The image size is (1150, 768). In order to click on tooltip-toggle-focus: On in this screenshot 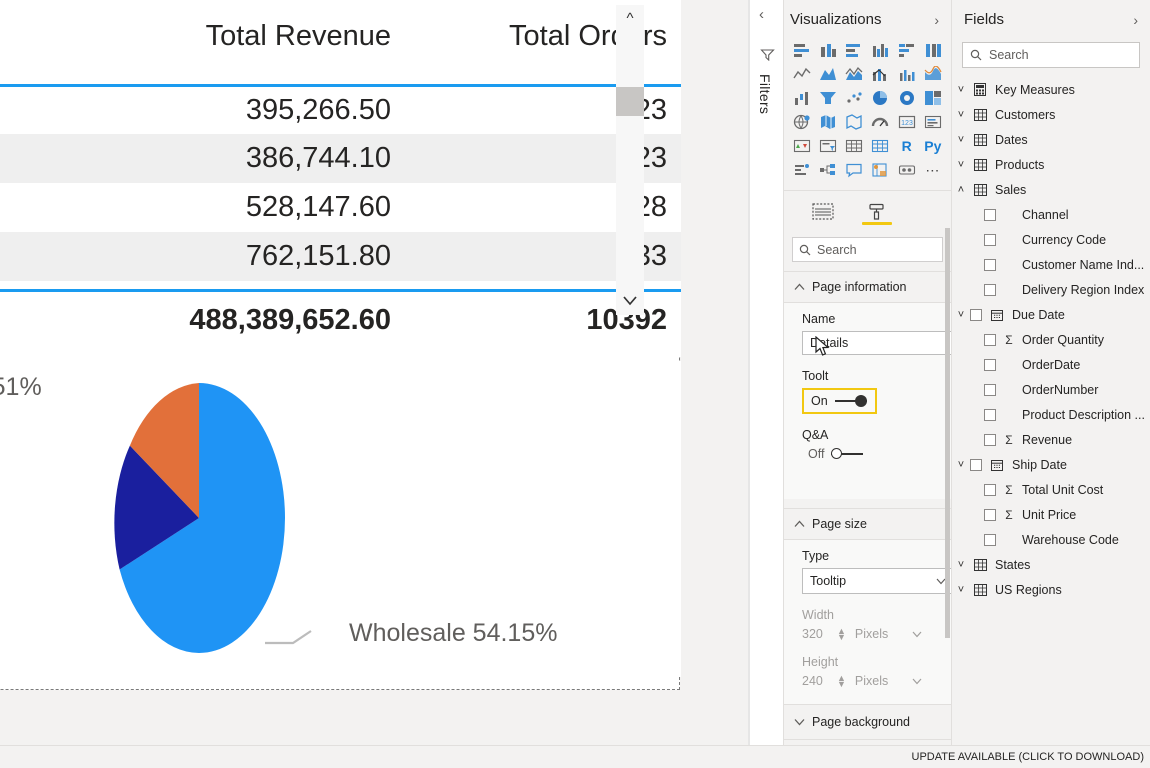, I will do `click(839, 401)`.